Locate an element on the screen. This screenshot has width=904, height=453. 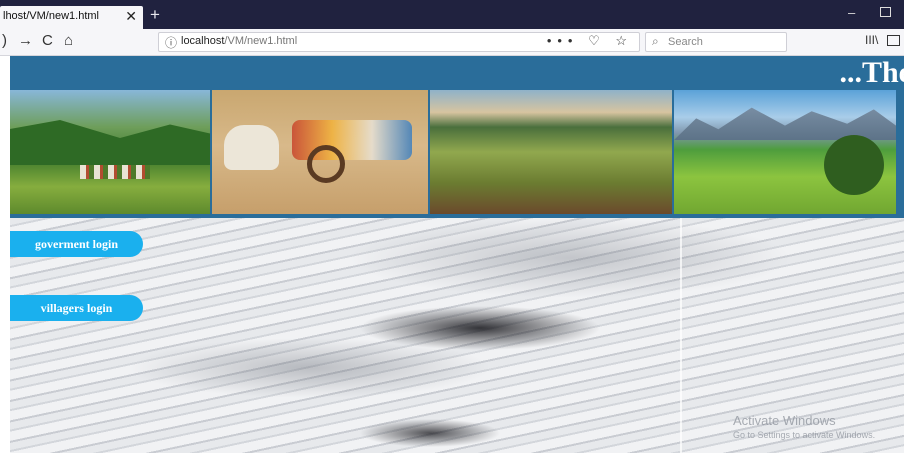
forward-icon: → is located at coordinates (25, 40).